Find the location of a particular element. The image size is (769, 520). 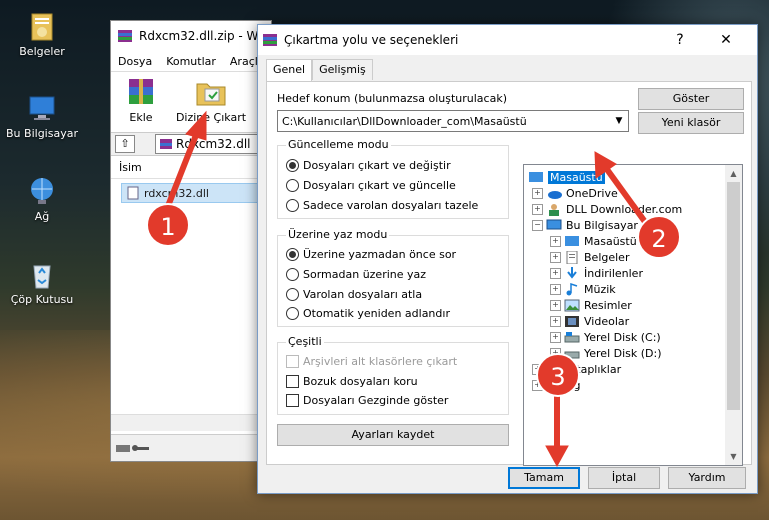

step-2-badge: 2 is located at coordinates (659, 237).